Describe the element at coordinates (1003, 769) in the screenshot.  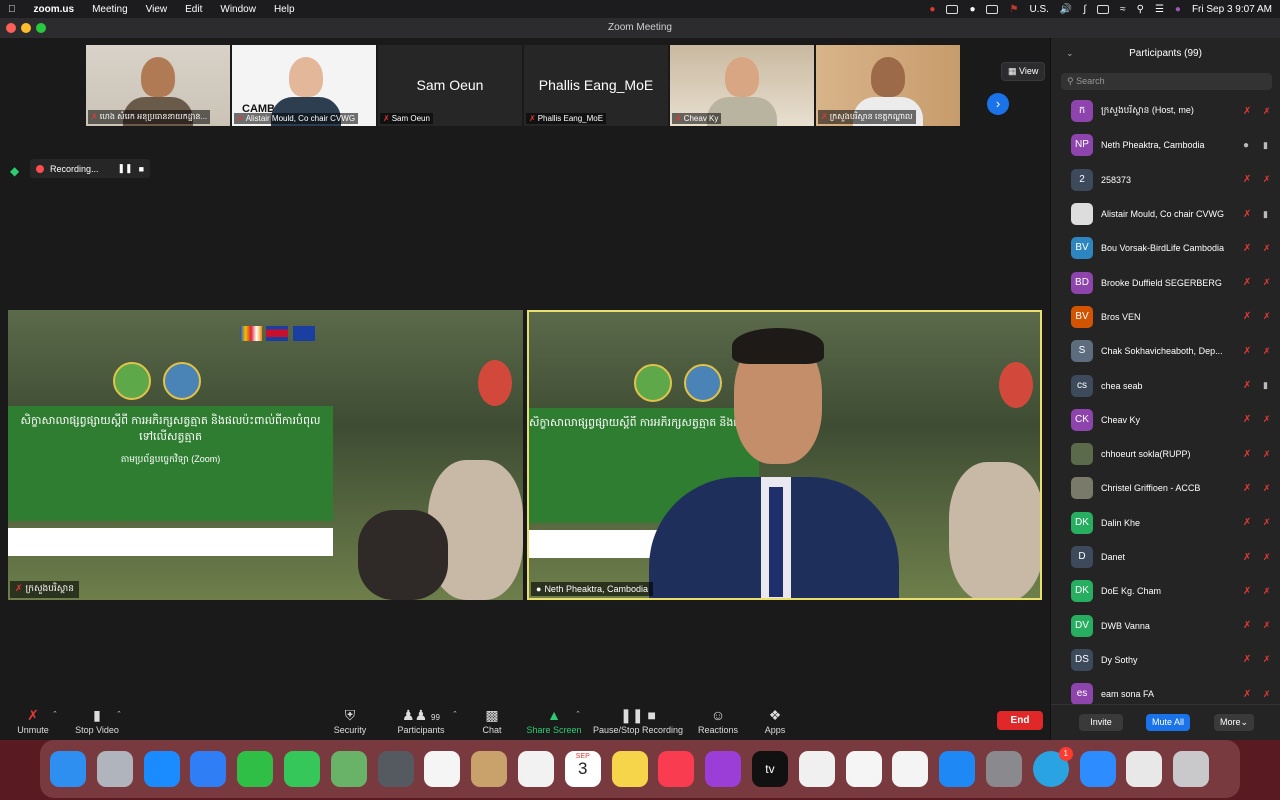
I see `system-preferences-icon` at that location.